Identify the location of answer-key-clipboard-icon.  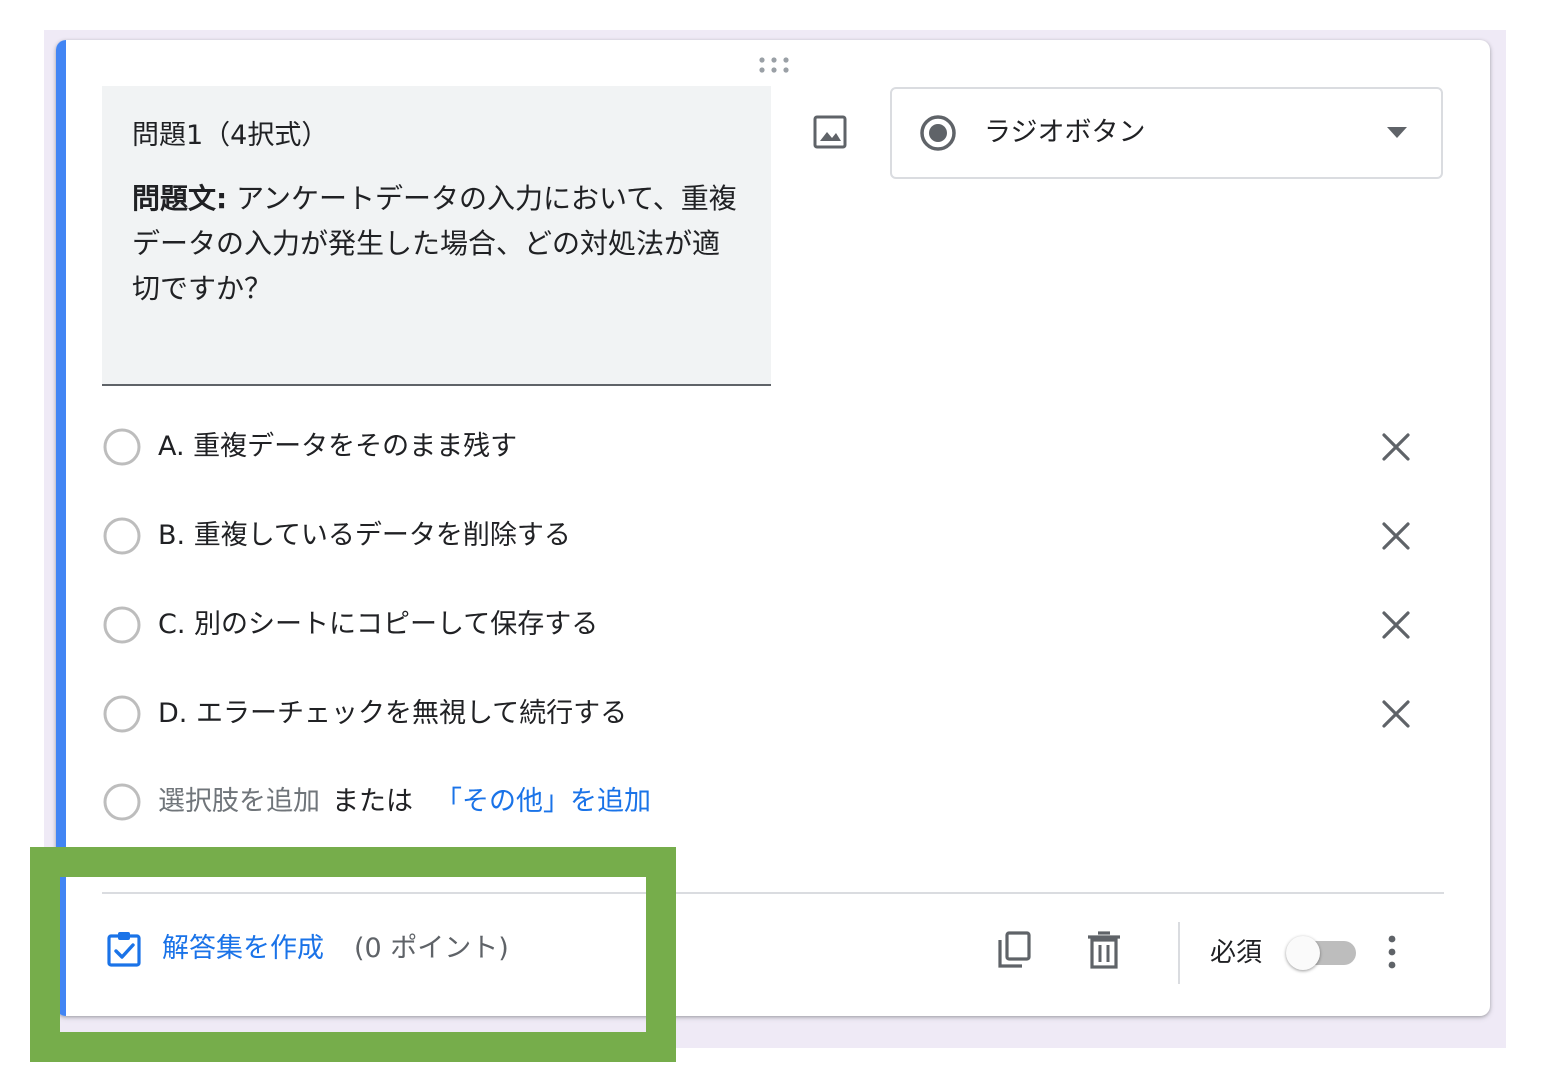
(124, 949).